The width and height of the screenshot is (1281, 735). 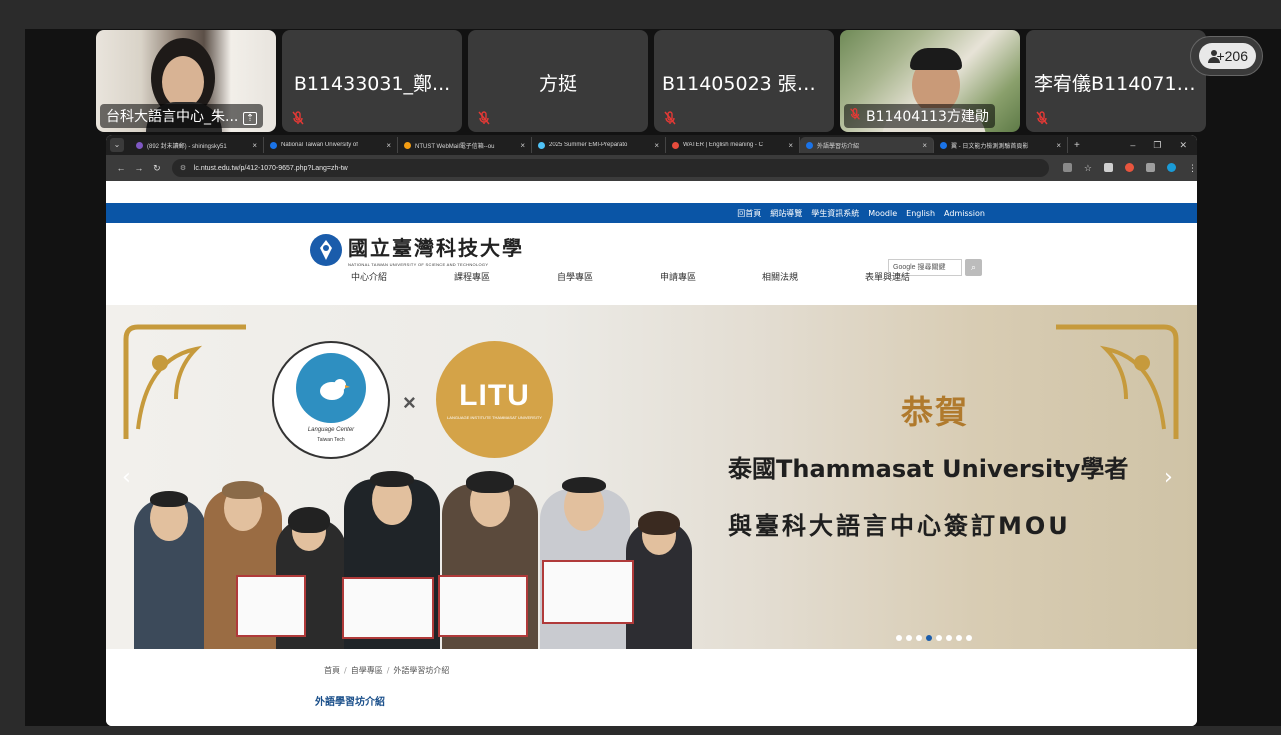 I want to click on nav-courses: 課程專區, so click(x=472, y=276).